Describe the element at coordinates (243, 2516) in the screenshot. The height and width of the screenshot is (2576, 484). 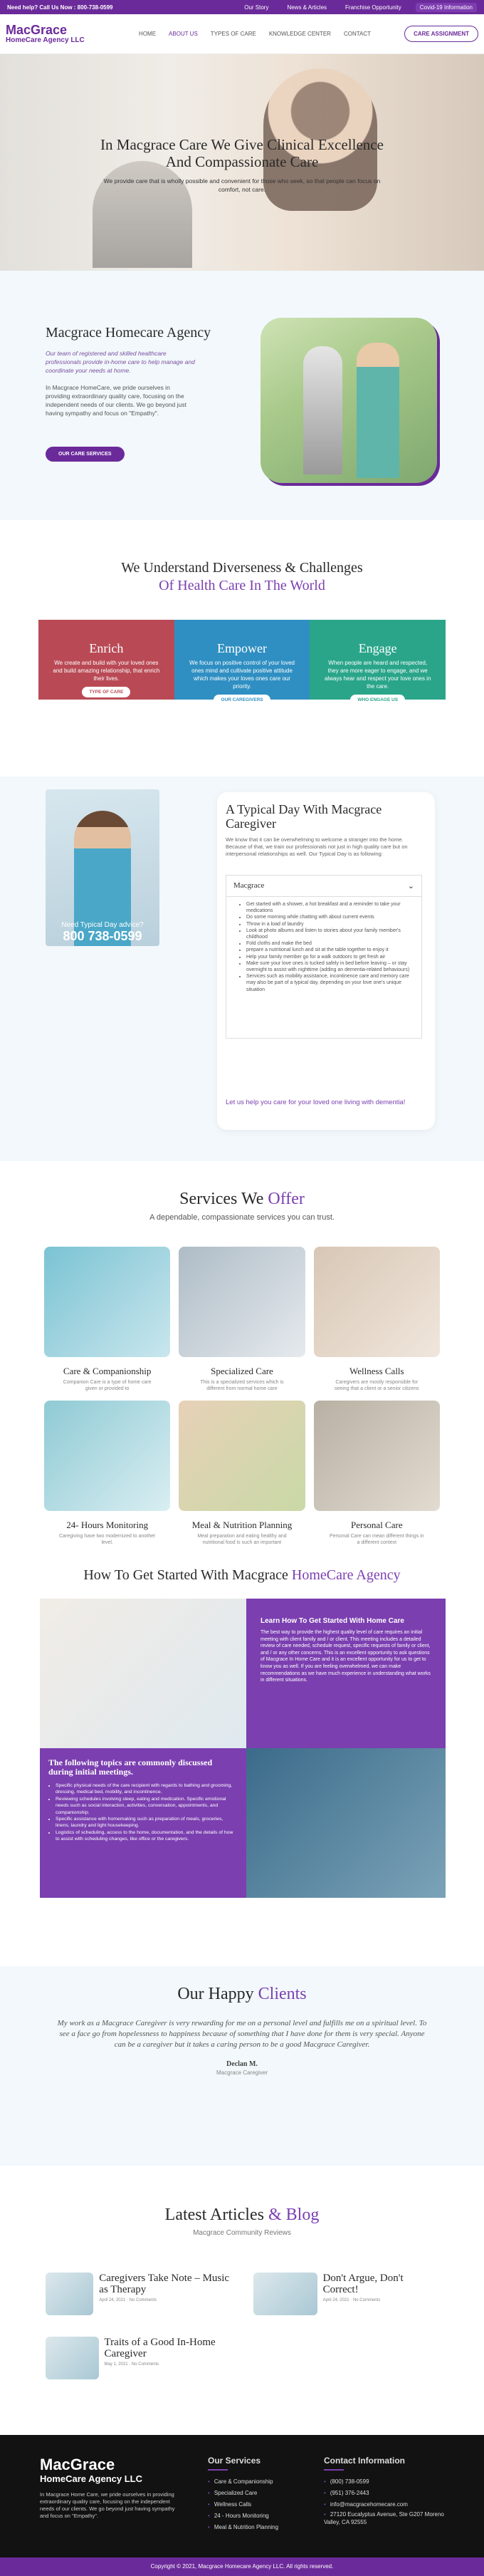
I see `footer-service-link: 24 - Hours Monitoring` at that location.